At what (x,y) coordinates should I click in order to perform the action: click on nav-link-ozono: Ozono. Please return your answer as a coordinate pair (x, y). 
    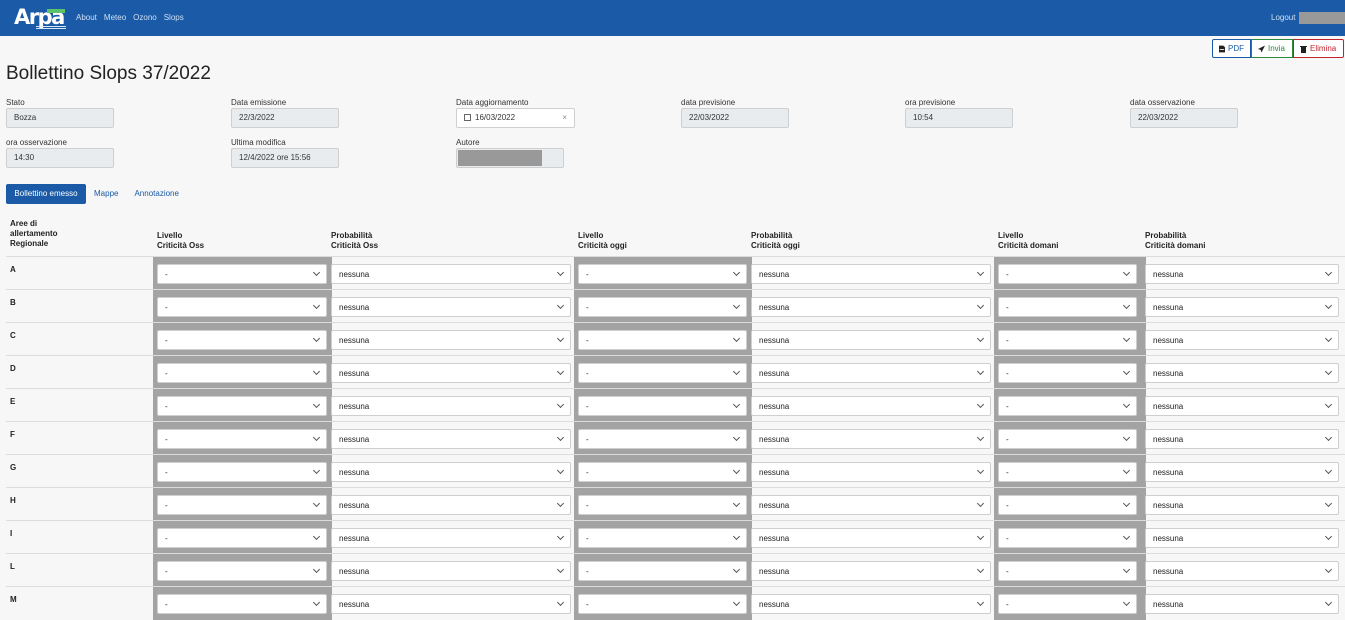
    Looking at the image, I should click on (145, 17).